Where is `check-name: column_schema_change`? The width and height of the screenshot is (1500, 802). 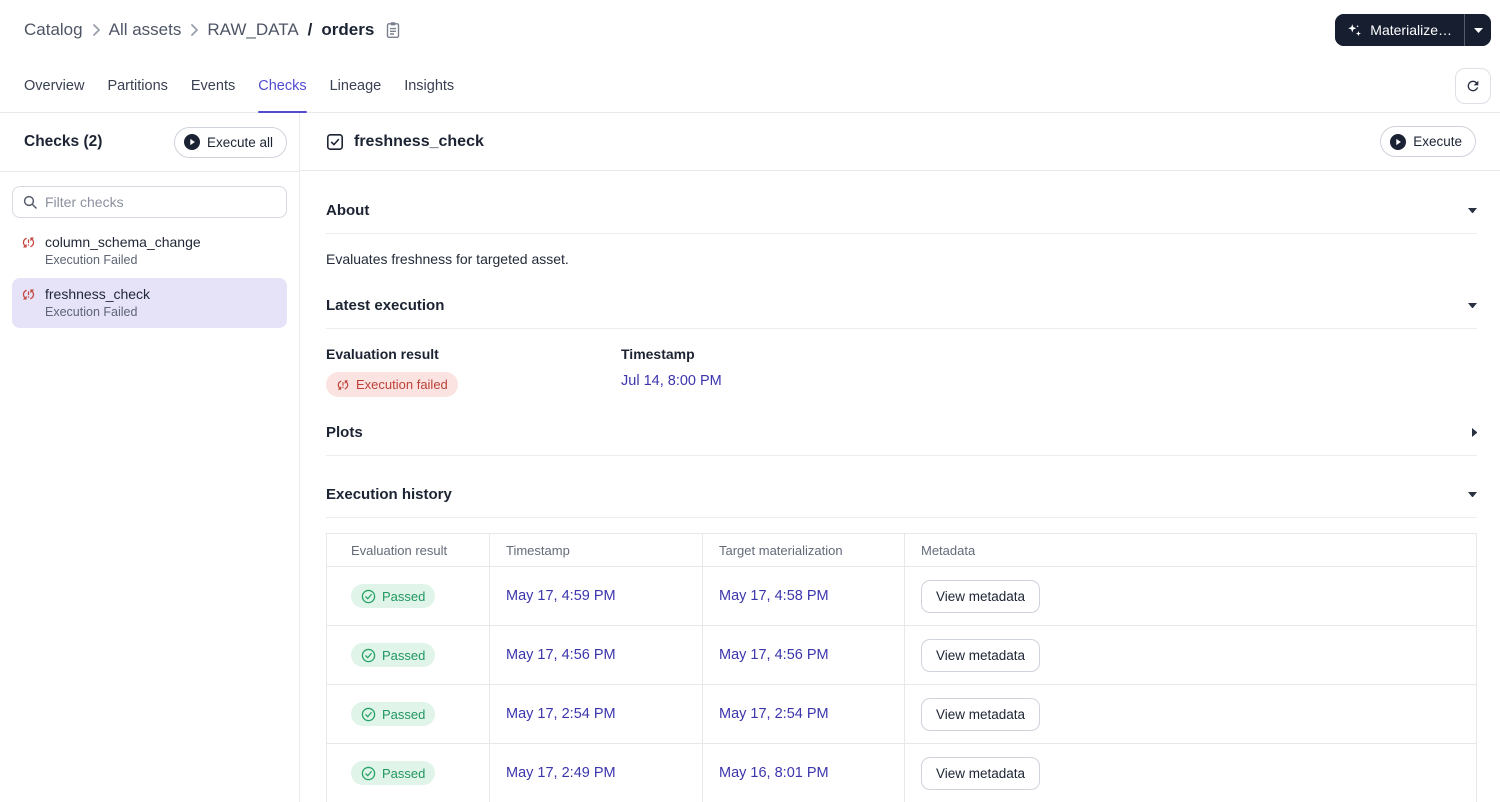 check-name: column_schema_change is located at coordinates (123, 242).